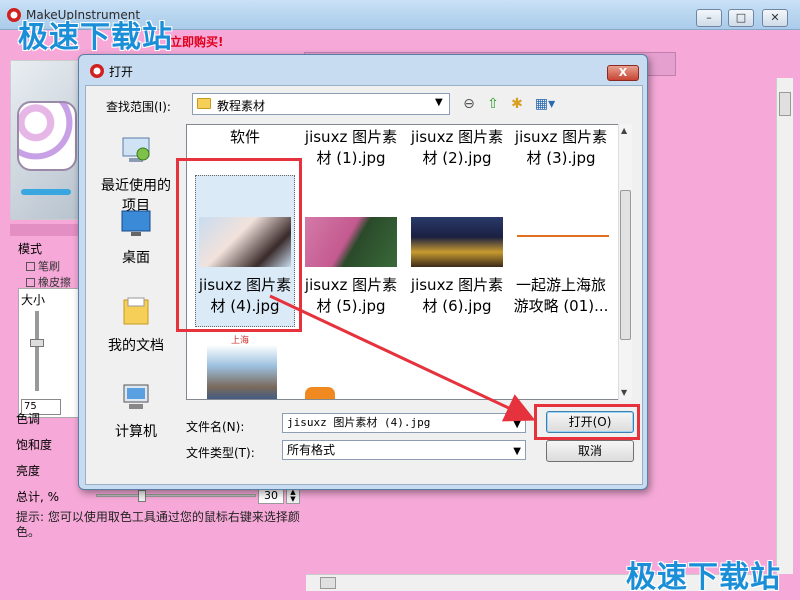 Image resolution: width=800 pixels, height=600 pixels. I want to click on file-item: jisuxz 图片素材 (2).jpg, so click(457, 148).